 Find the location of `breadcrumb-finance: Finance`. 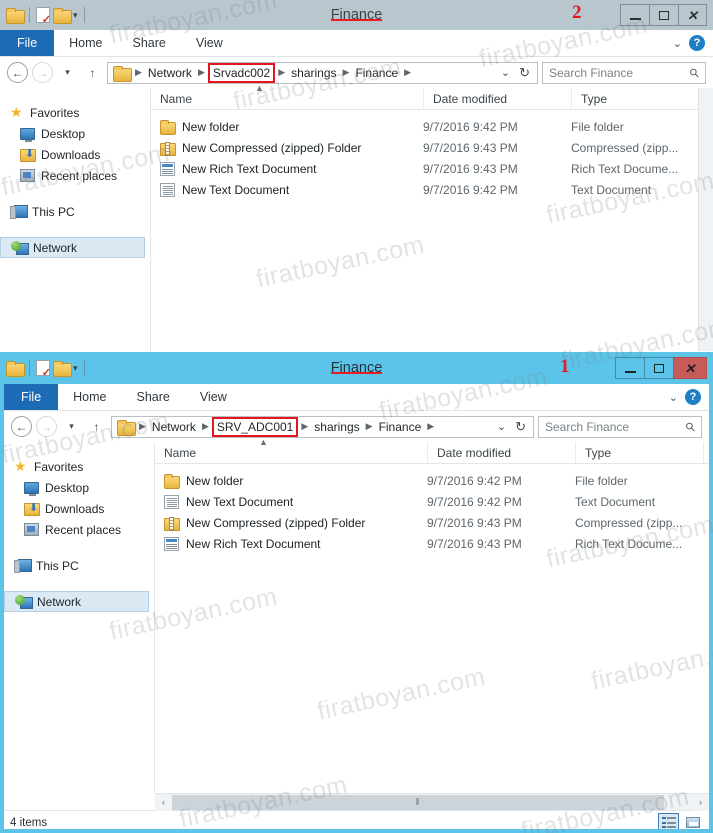

breadcrumb-finance: Finance is located at coordinates (400, 427).